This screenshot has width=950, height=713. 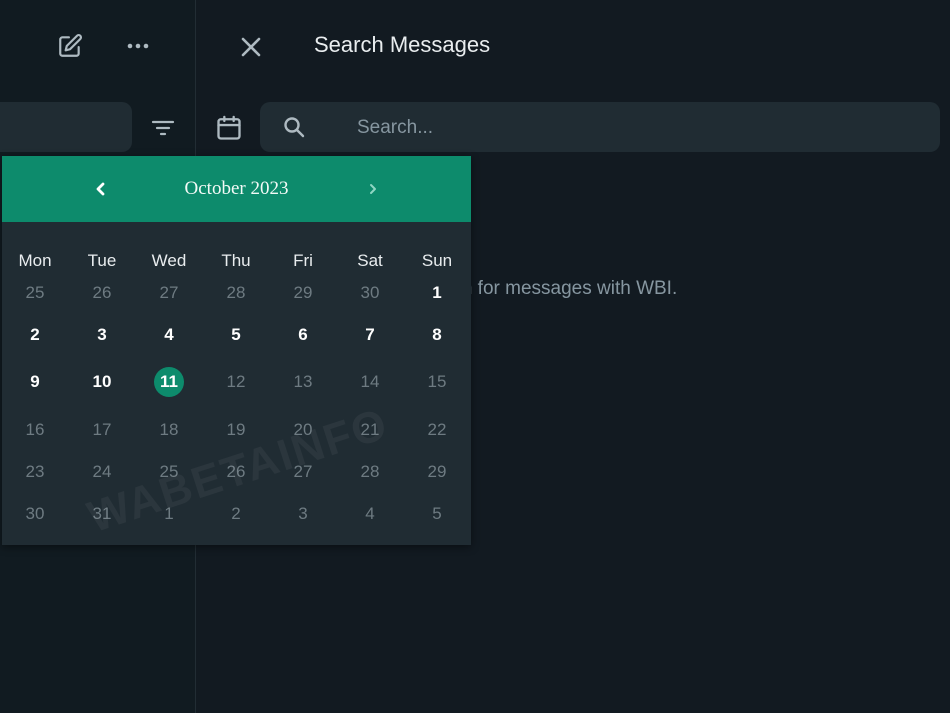 I want to click on weekday-label: Mon, so click(x=35, y=260).